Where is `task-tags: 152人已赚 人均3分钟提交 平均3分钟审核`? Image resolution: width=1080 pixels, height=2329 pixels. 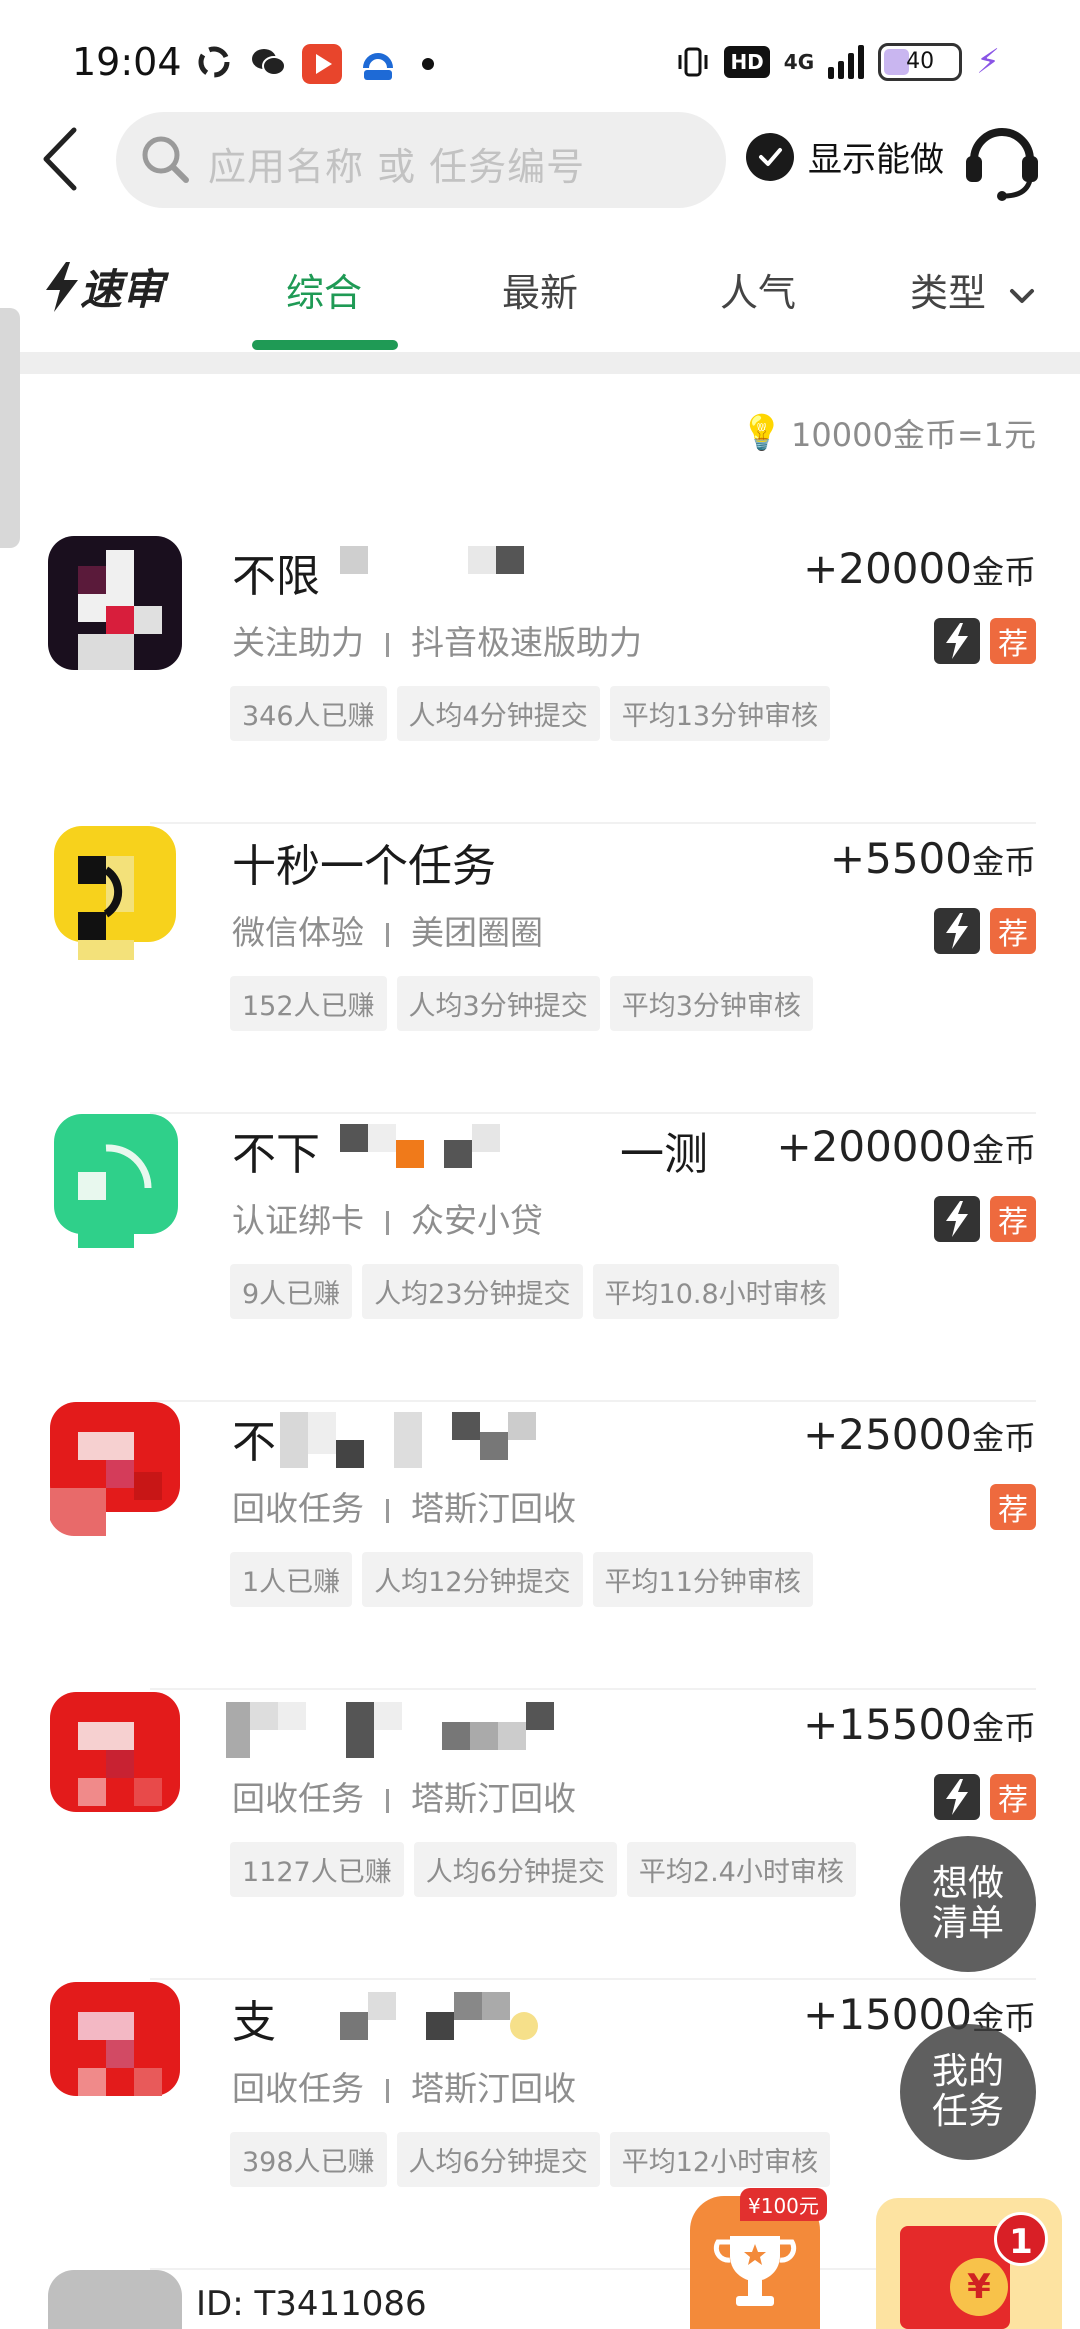
task-tags: 152人已赚 人均3分钟提交 平均3分钟审核 is located at coordinates (521, 1003).